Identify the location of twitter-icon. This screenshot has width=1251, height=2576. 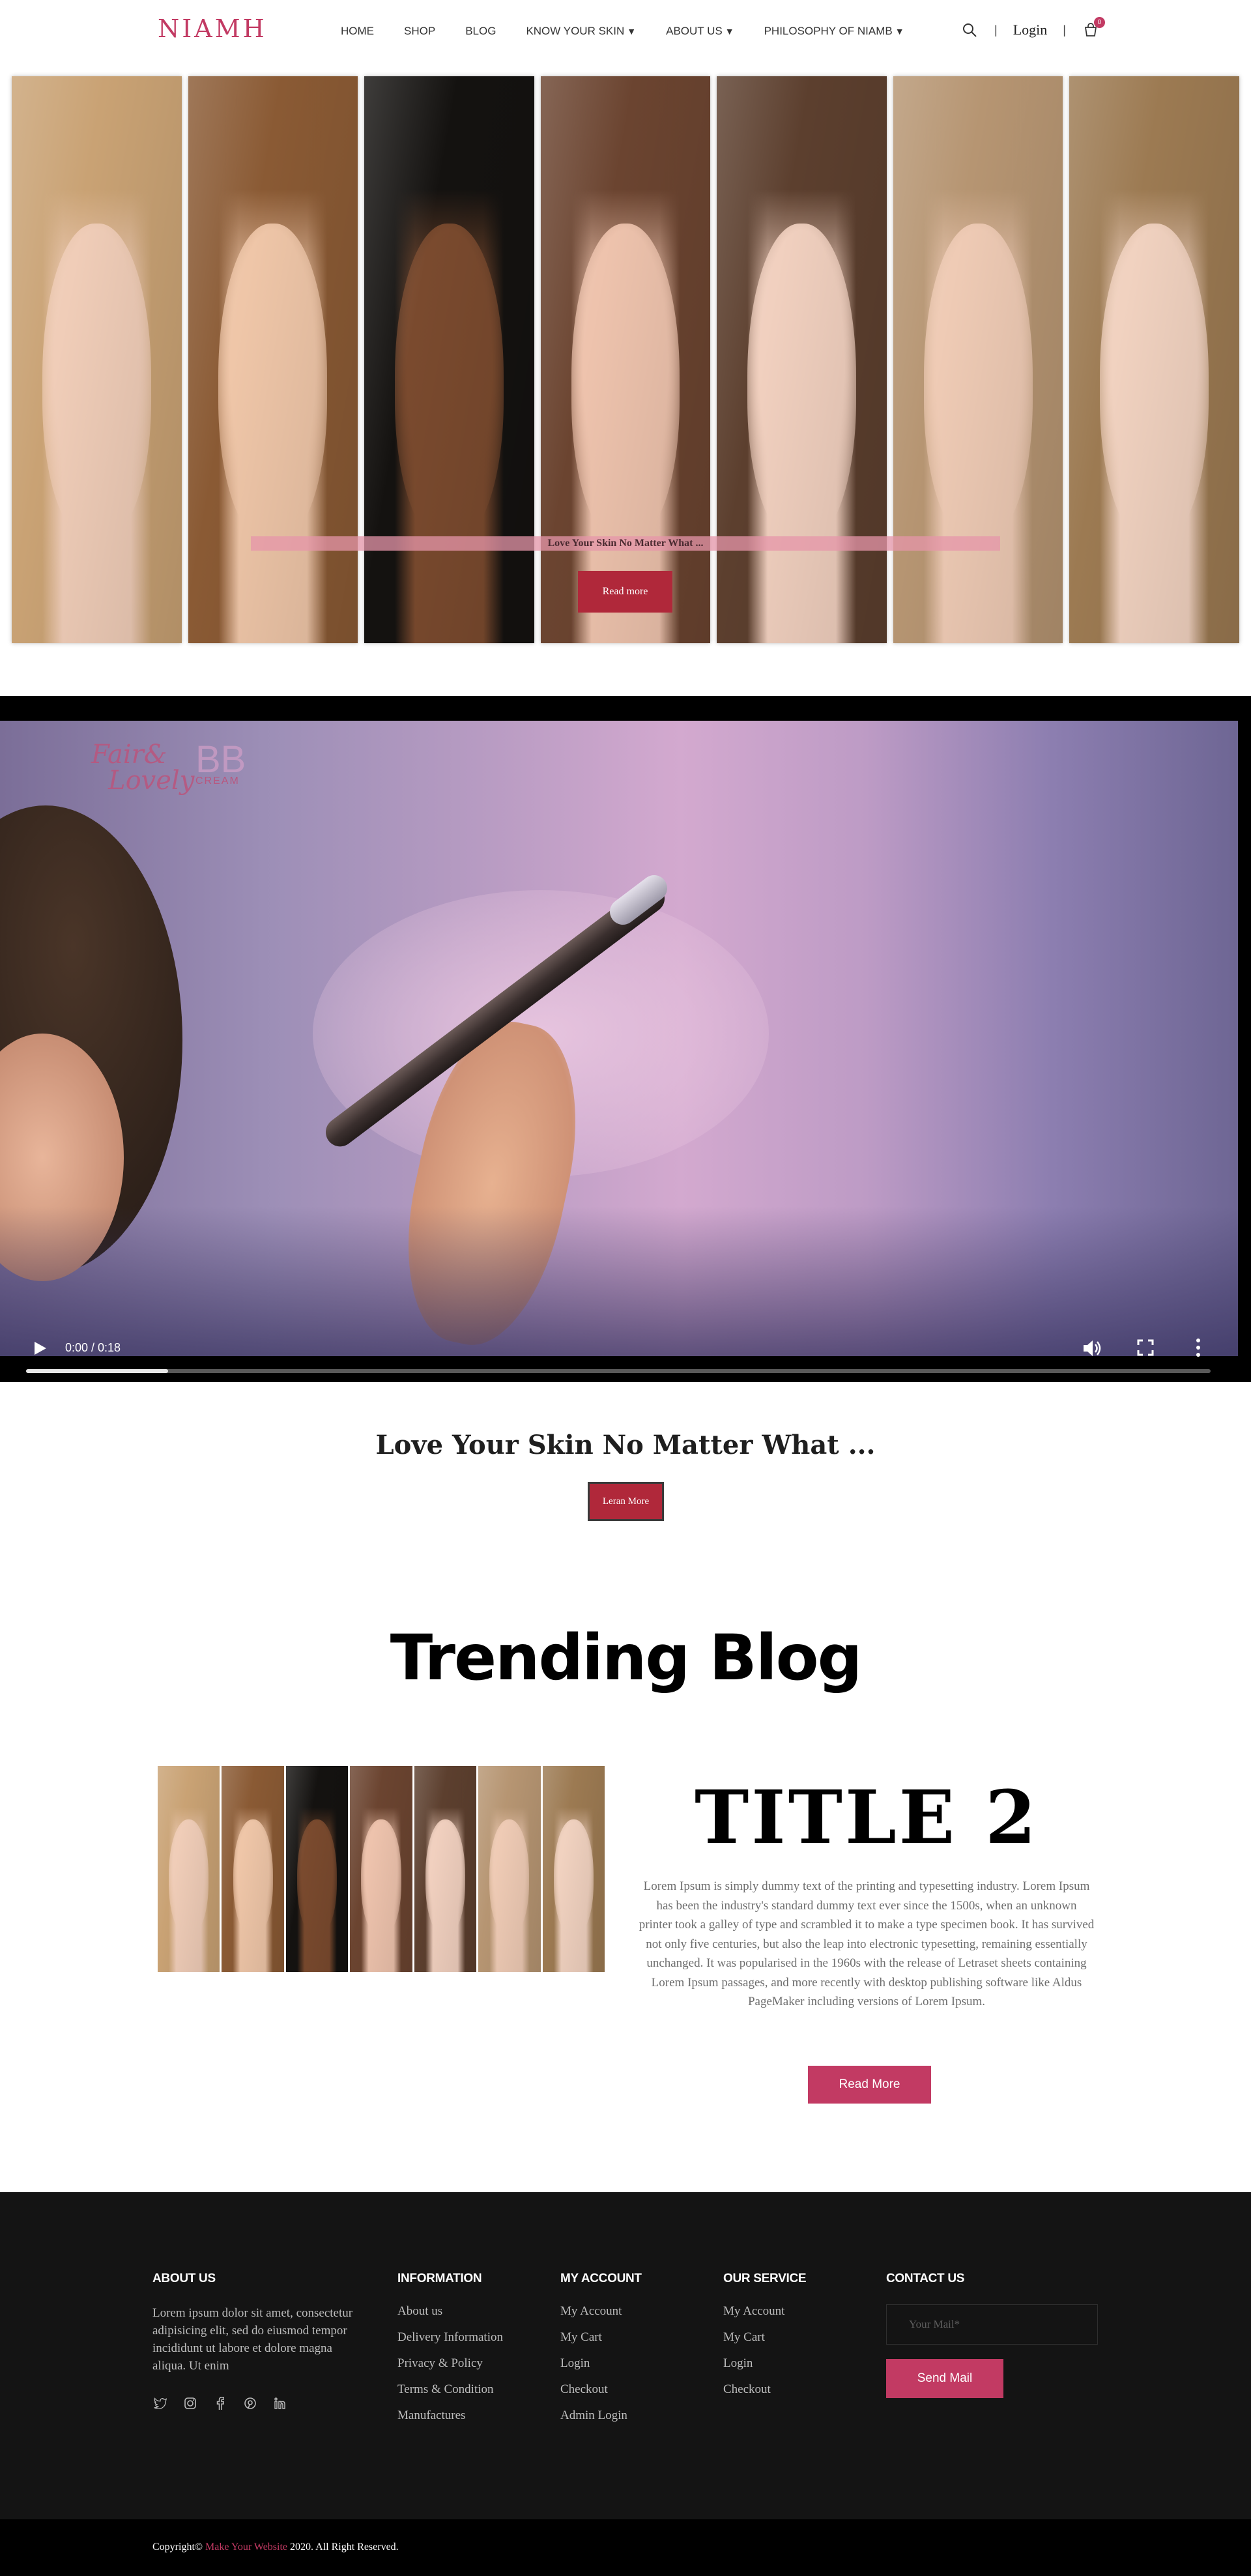
(160, 2403).